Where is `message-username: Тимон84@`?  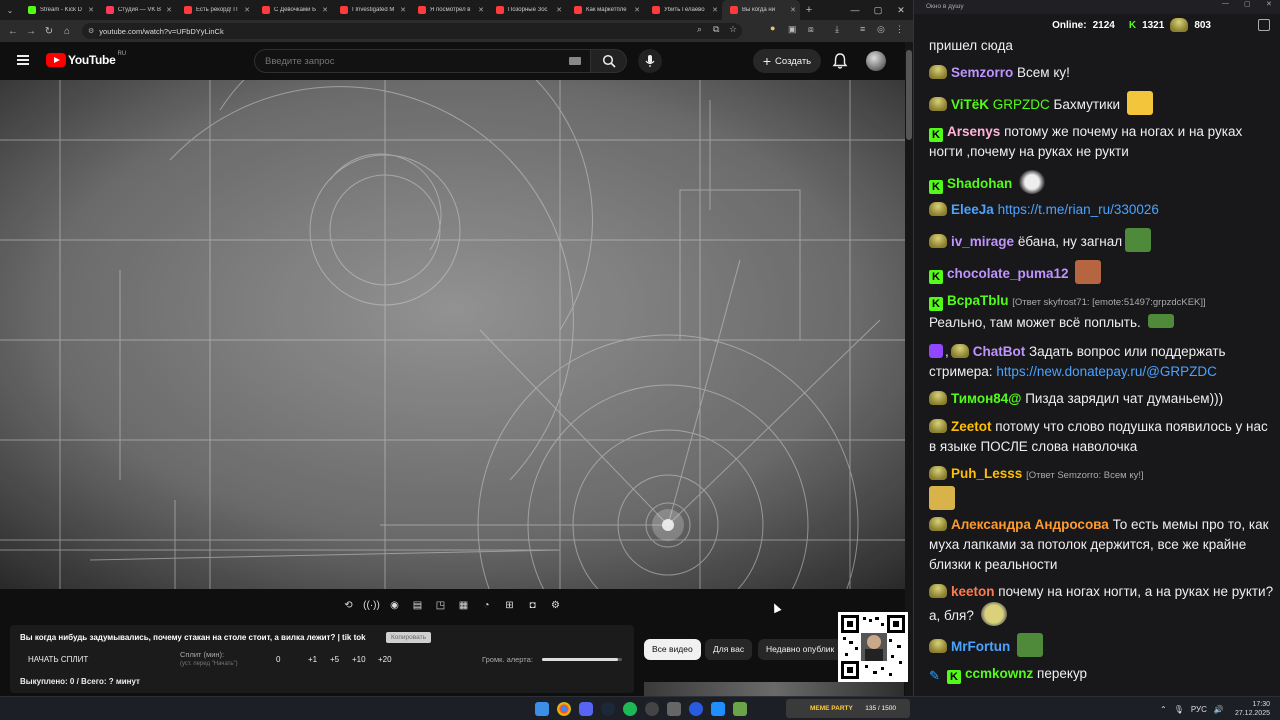 message-username: Тимон84@ is located at coordinates (986, 398).